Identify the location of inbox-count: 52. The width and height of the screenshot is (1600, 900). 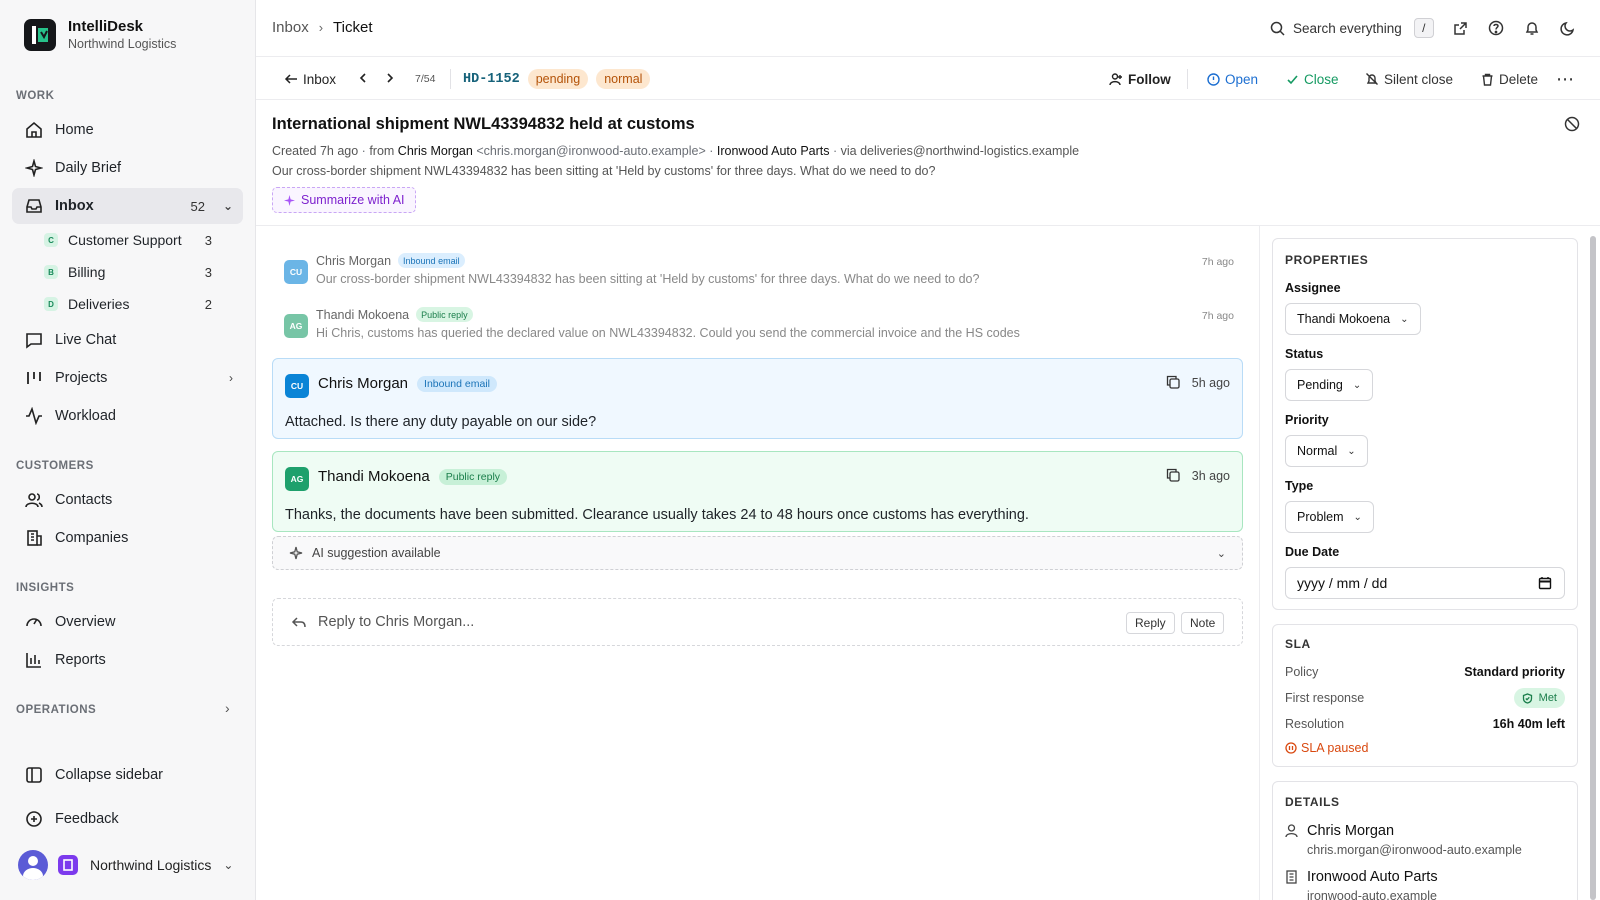
(197, 206).